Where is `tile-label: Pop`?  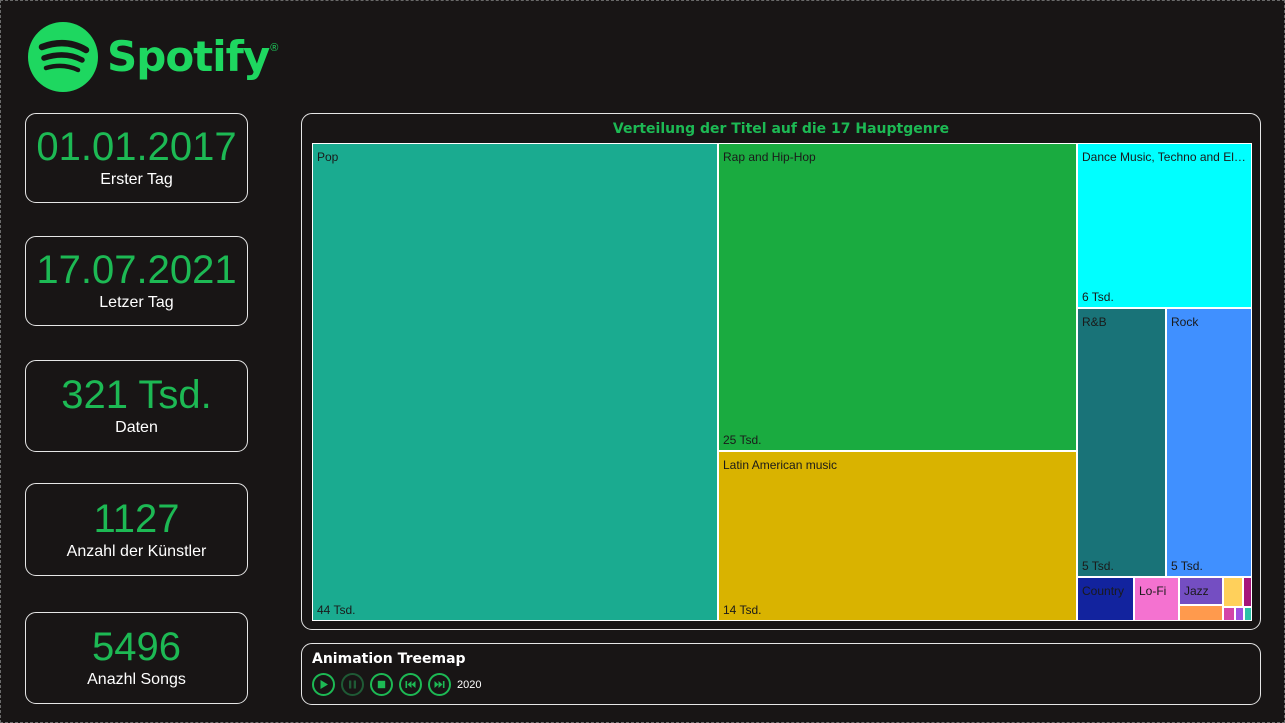
tile-label: Pop is located at coordinates (328, 157).